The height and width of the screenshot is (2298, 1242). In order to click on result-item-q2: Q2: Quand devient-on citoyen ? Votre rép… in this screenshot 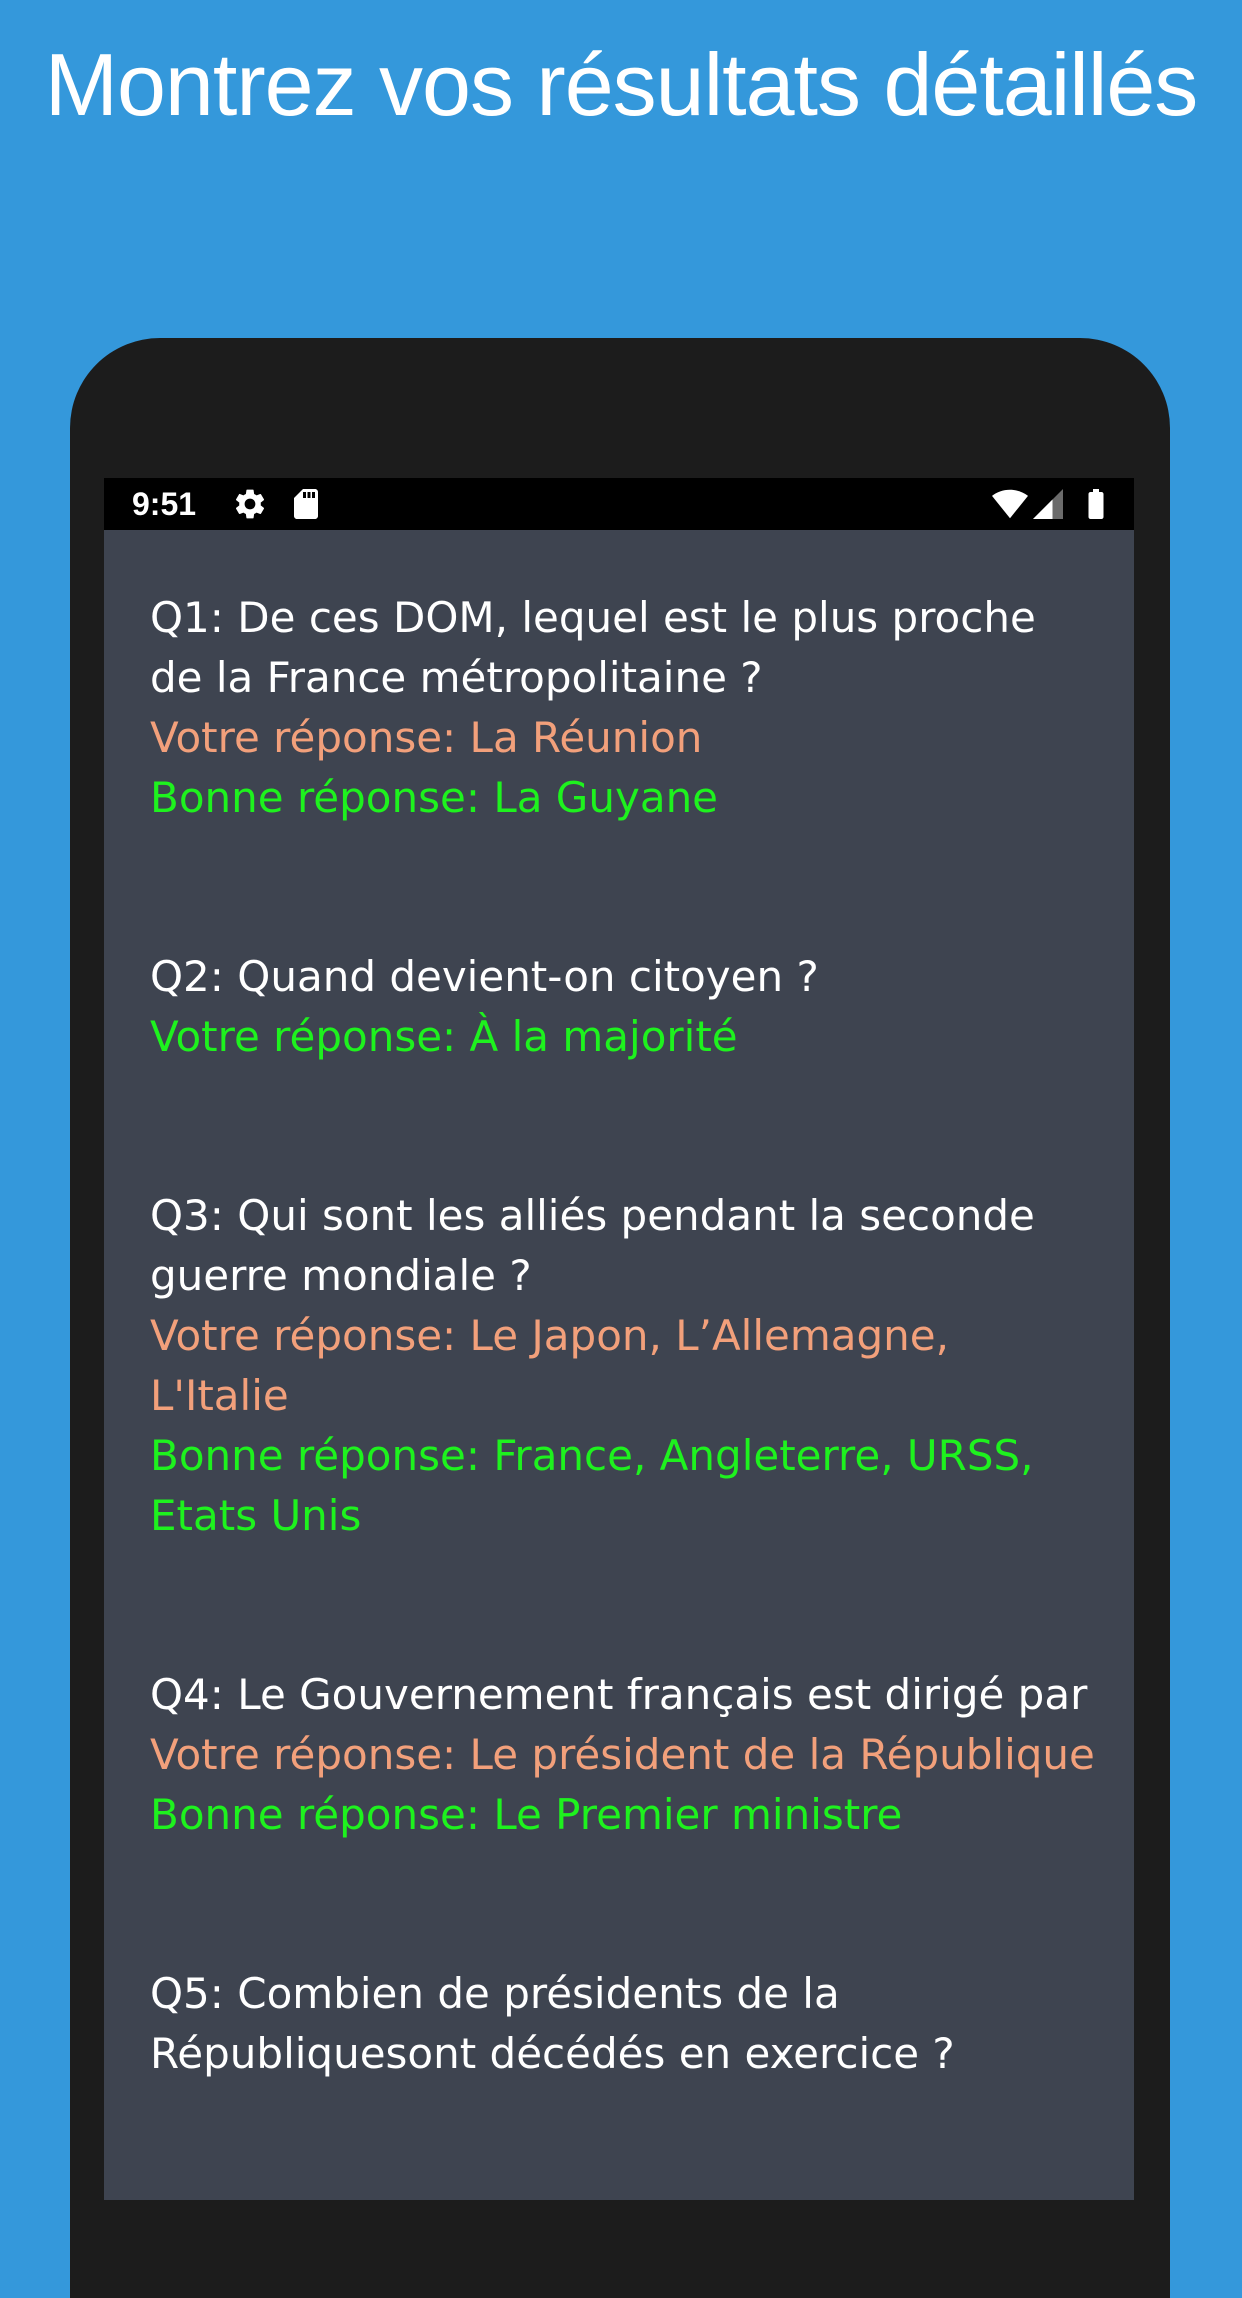, I will do `click(625, 1007)`.